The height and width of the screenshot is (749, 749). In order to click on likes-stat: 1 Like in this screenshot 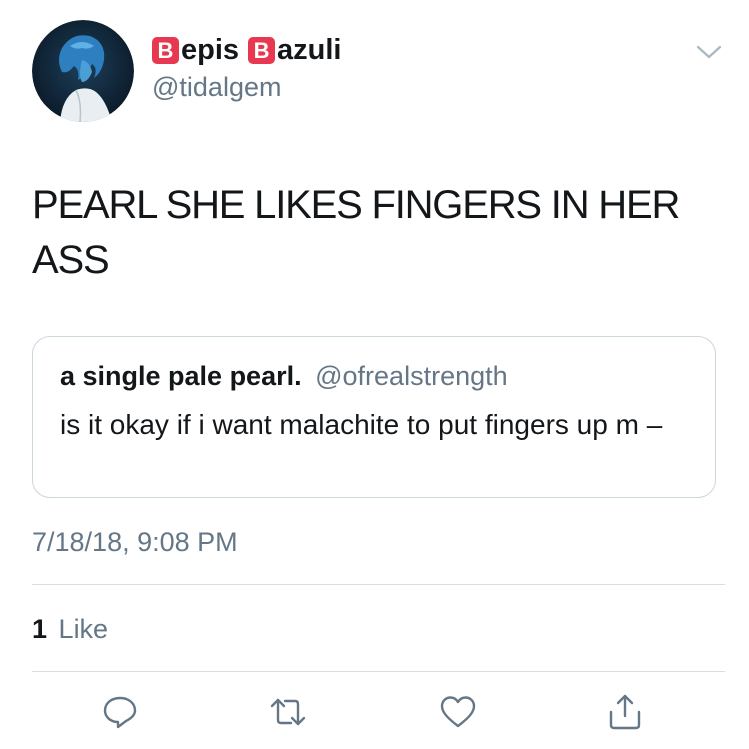, I will do `click(70, 629)`.